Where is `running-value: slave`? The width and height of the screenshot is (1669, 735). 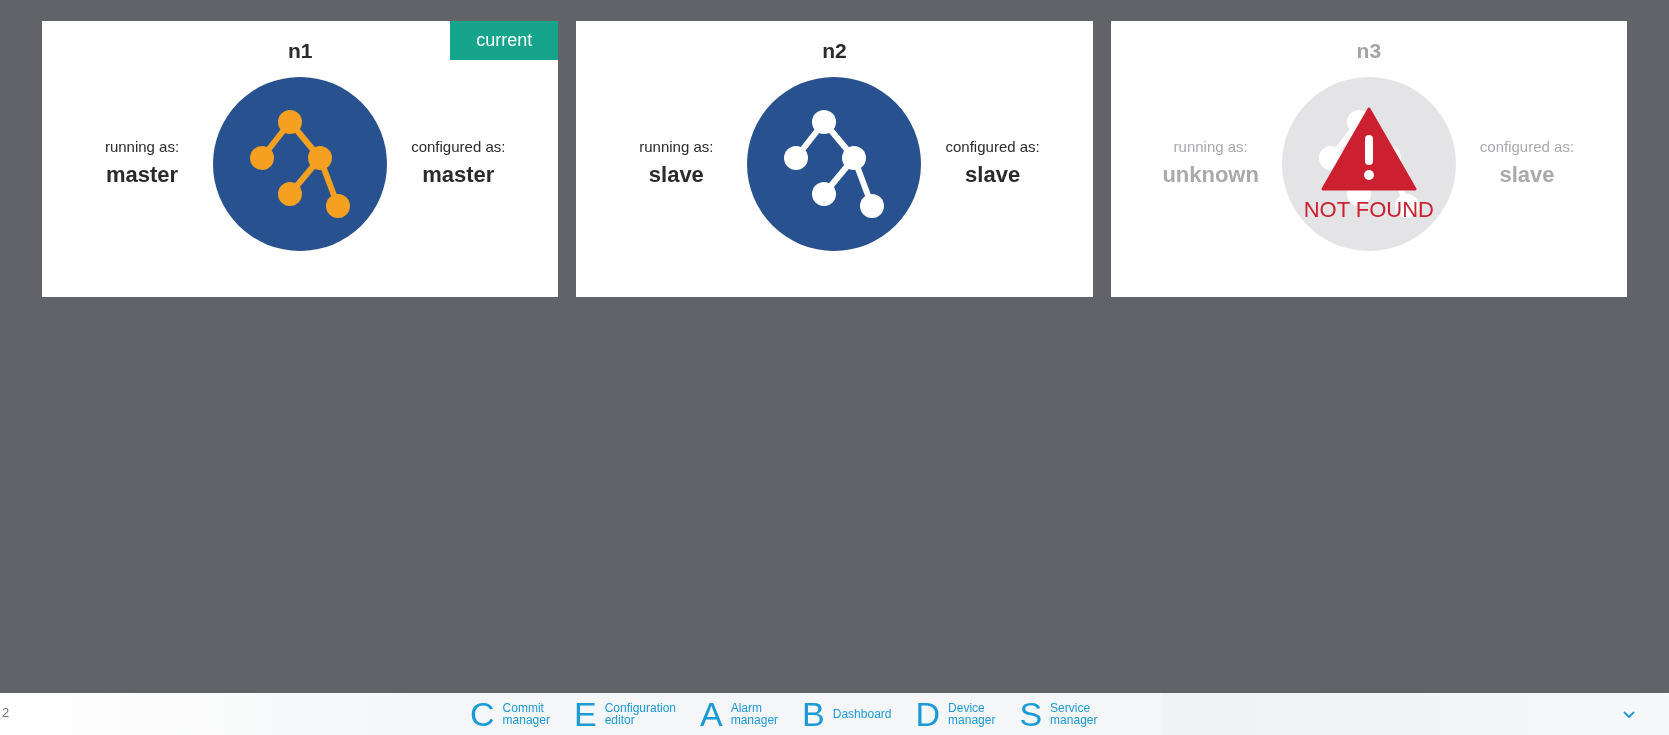 running-value: slave is located at coordinates (676, 175).